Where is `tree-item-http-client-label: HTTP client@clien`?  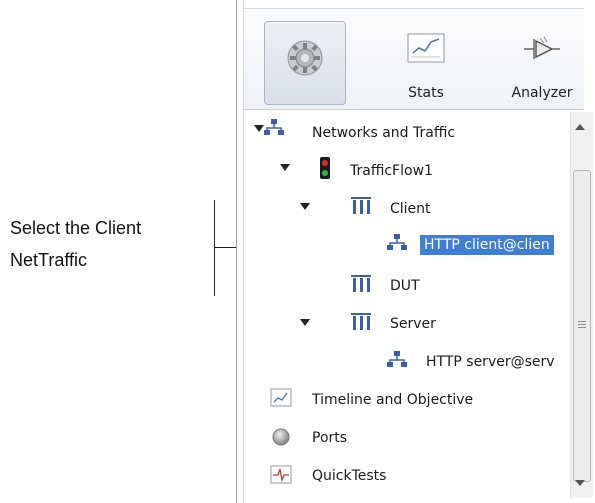
tree-item-http-client-label: HTTP client@clien is located at coordinates (487, 245).